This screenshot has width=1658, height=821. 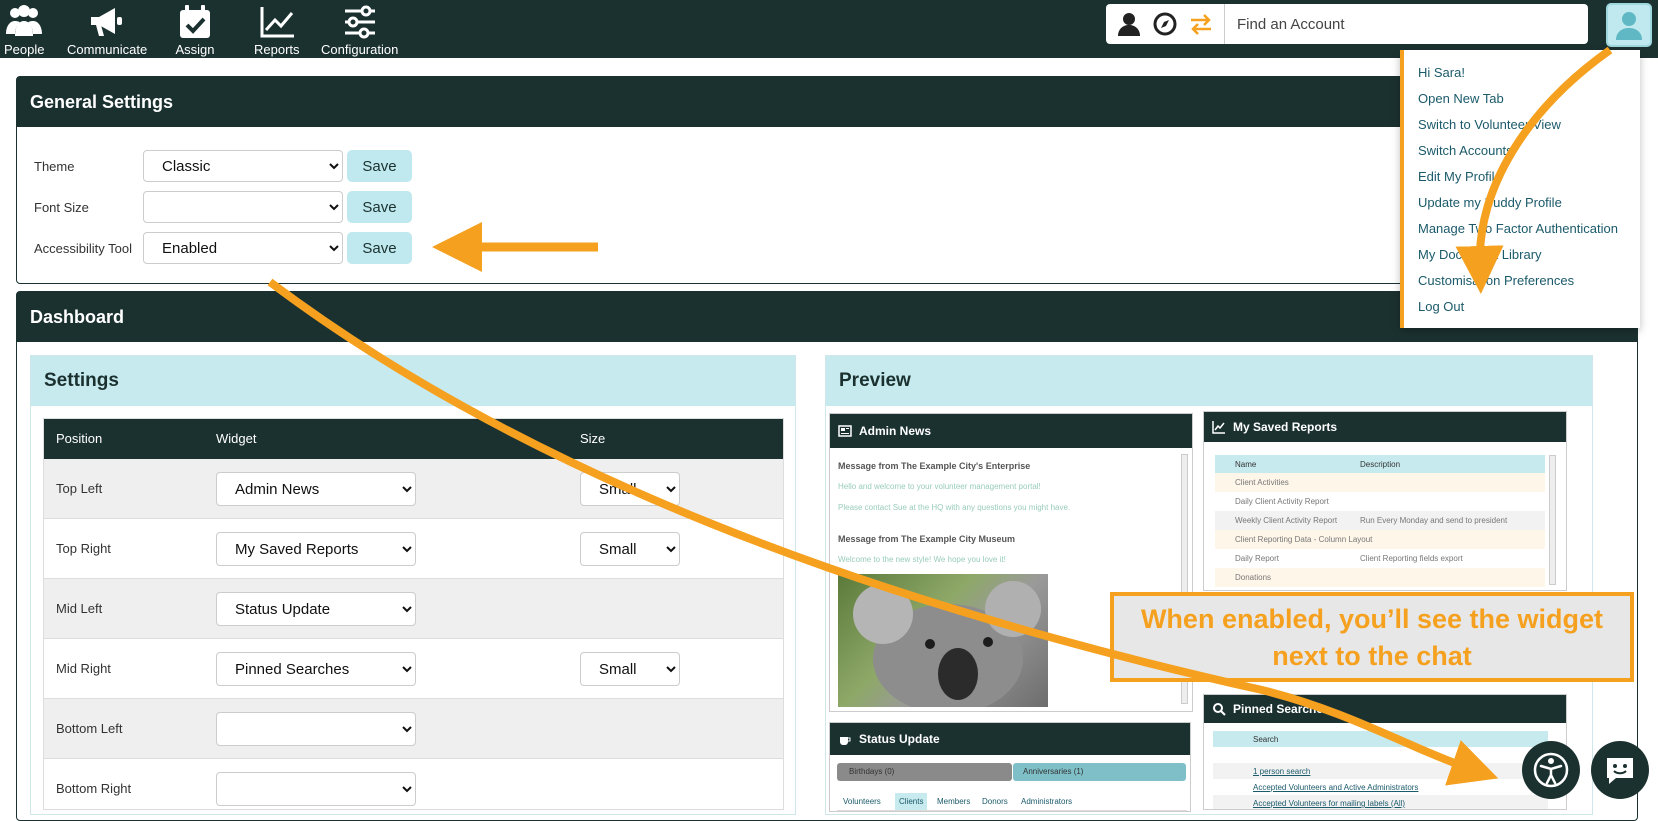 What do you see at coordinates (1489, 124) in the screenshot?
I see `menu-switch-volunteer-view: Switch to Volunteer View` at bounding box center [1489, 124].